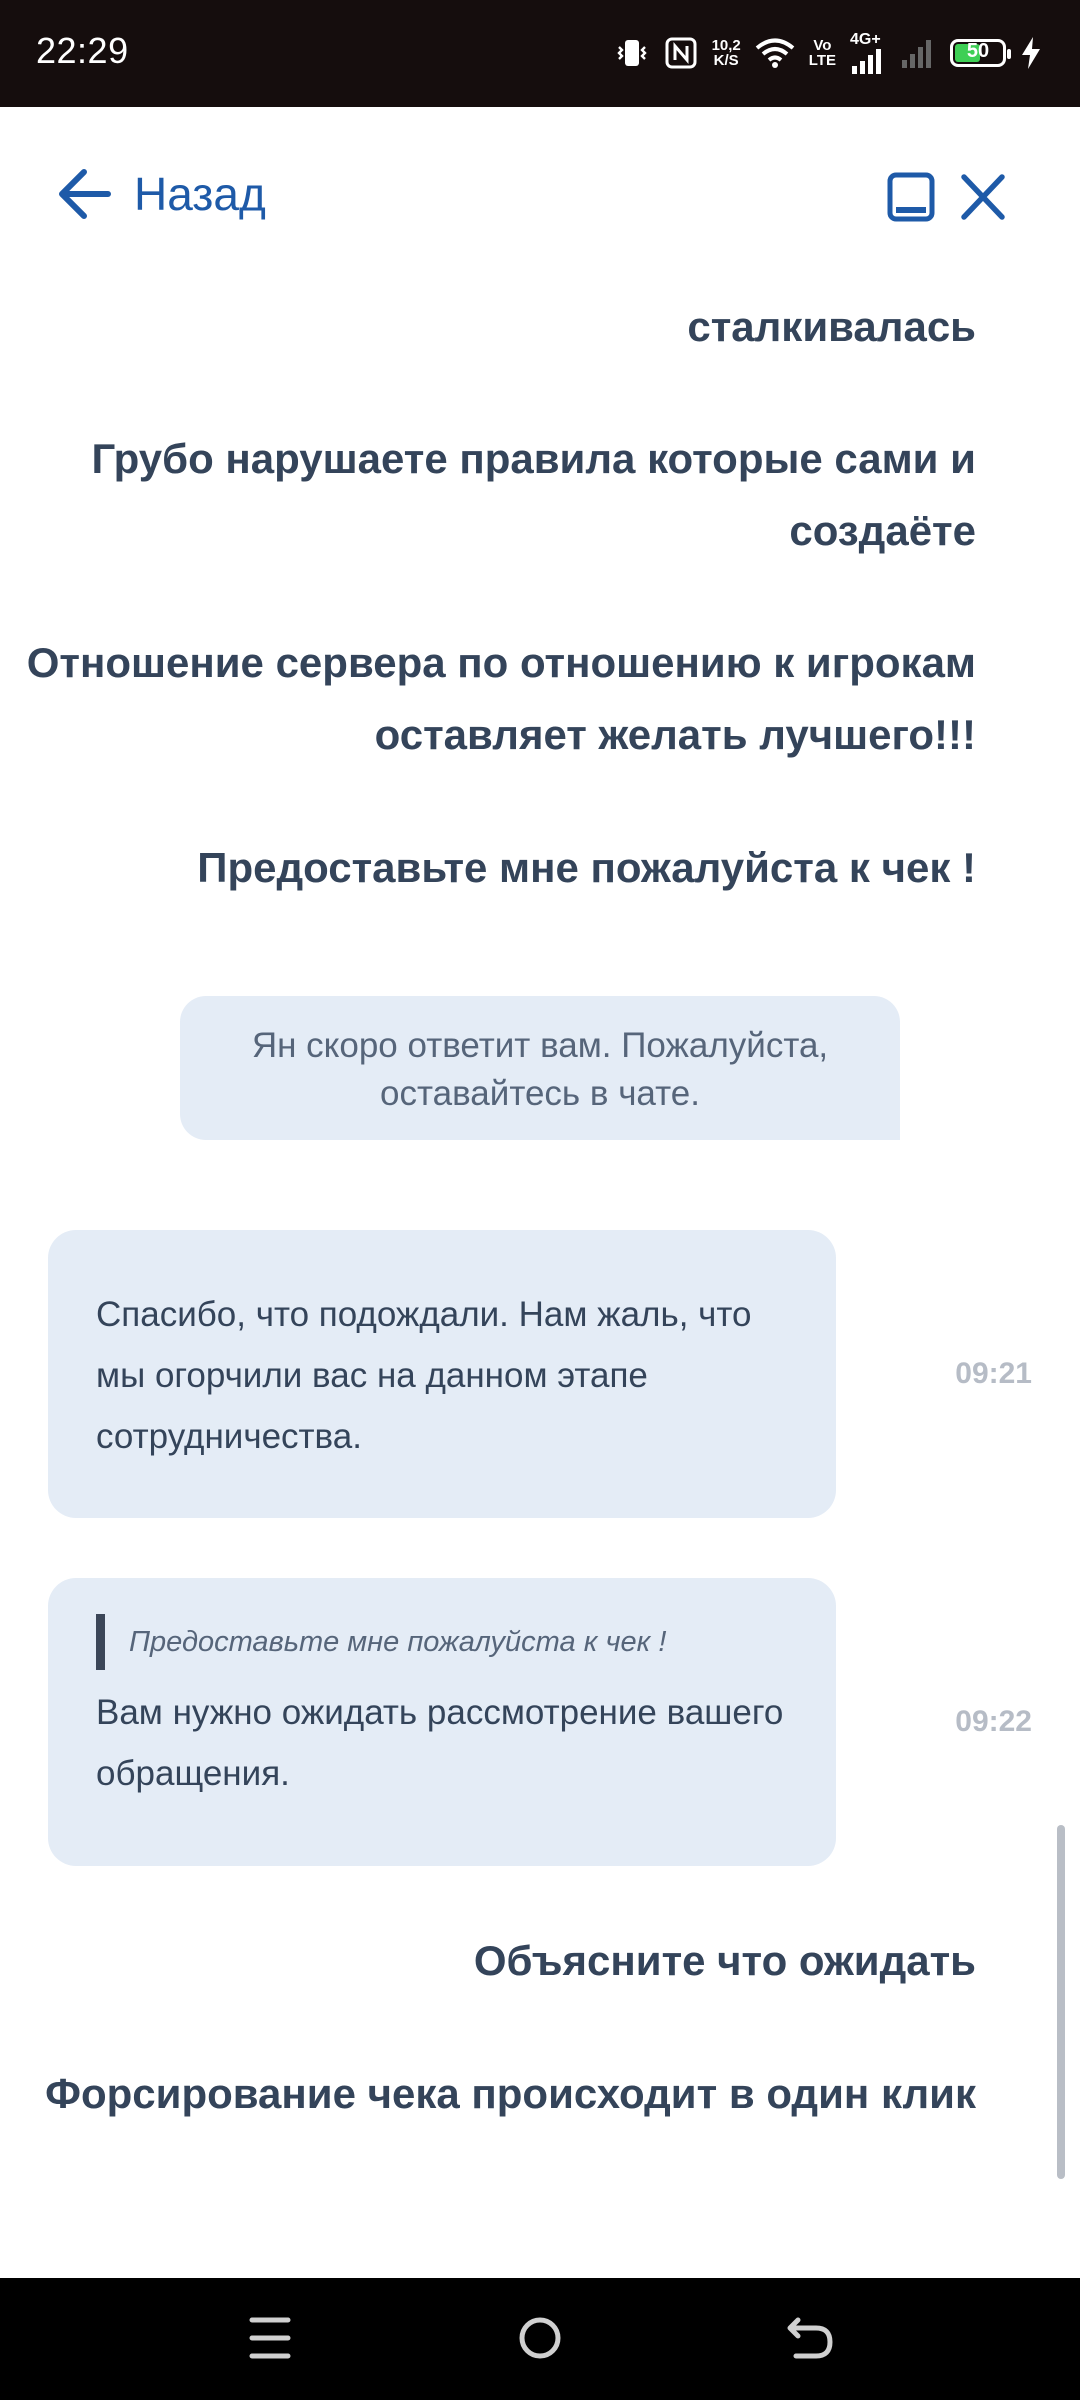 This screenshot has height=2400, width=1080. I want to click on volte-bottom: LTE, so click(822, 60).